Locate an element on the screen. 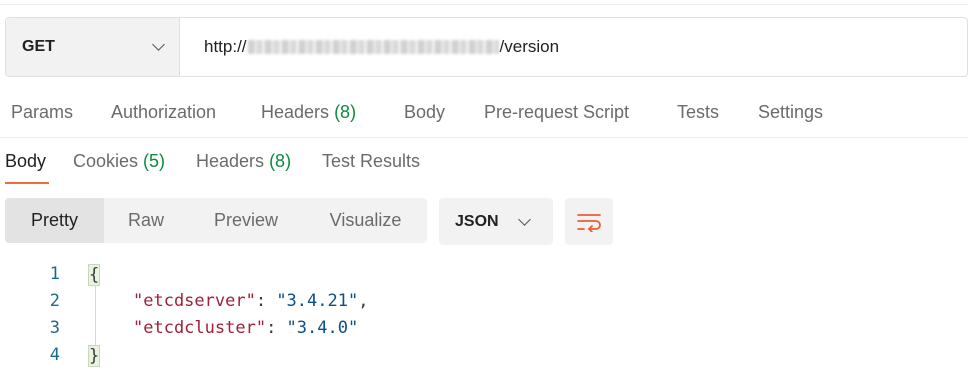 The width and height of the screenshot is (968, 386). wrap-lines-button is located at coordinates (589, 221).